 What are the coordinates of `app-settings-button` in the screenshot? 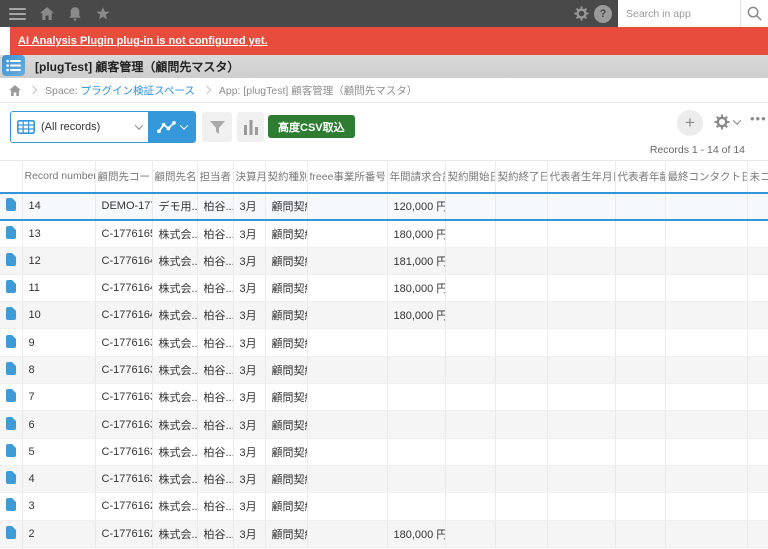 It's located at (728, 122).